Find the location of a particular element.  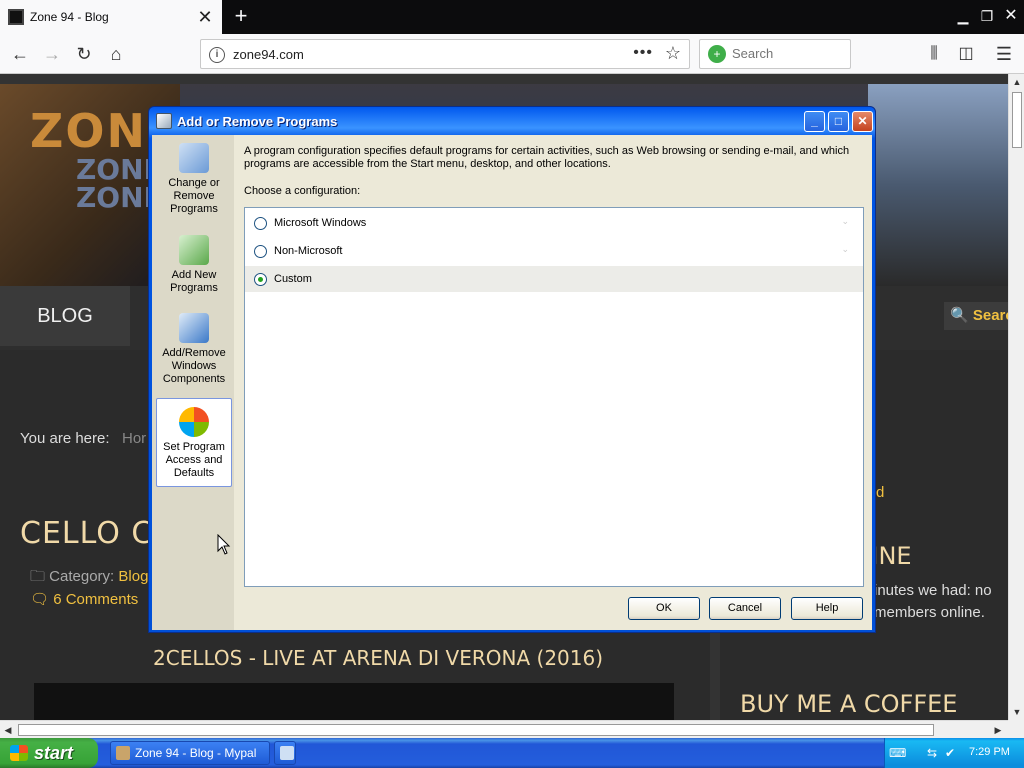

help-button: Help is located at coordinates (827, 608).